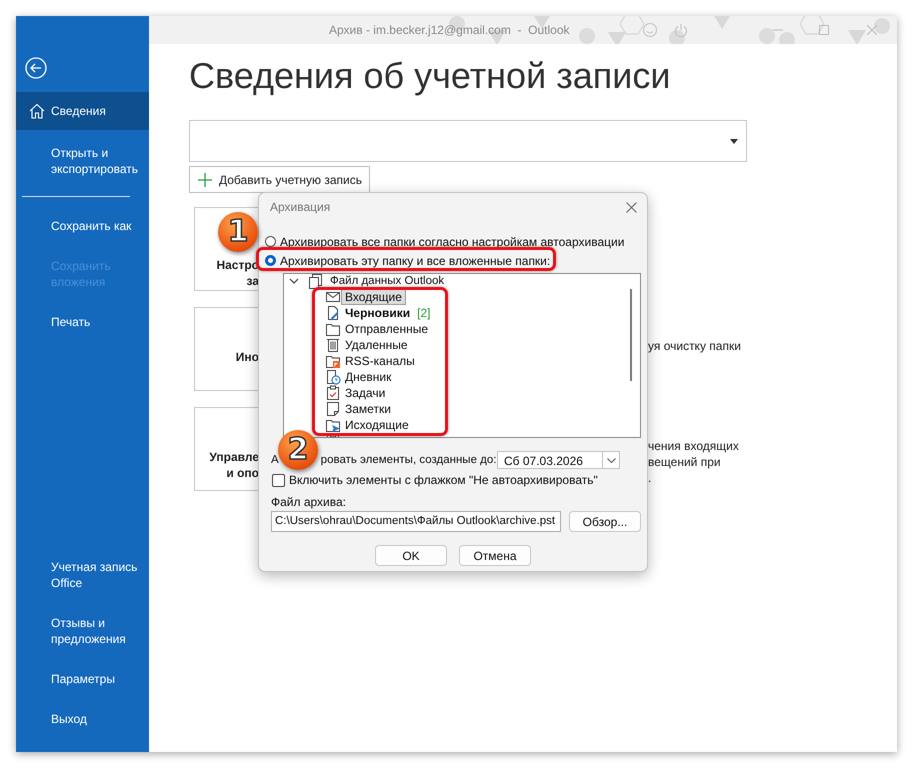  I want to click on tree-item: RSS-каналы, so click(380, 361).